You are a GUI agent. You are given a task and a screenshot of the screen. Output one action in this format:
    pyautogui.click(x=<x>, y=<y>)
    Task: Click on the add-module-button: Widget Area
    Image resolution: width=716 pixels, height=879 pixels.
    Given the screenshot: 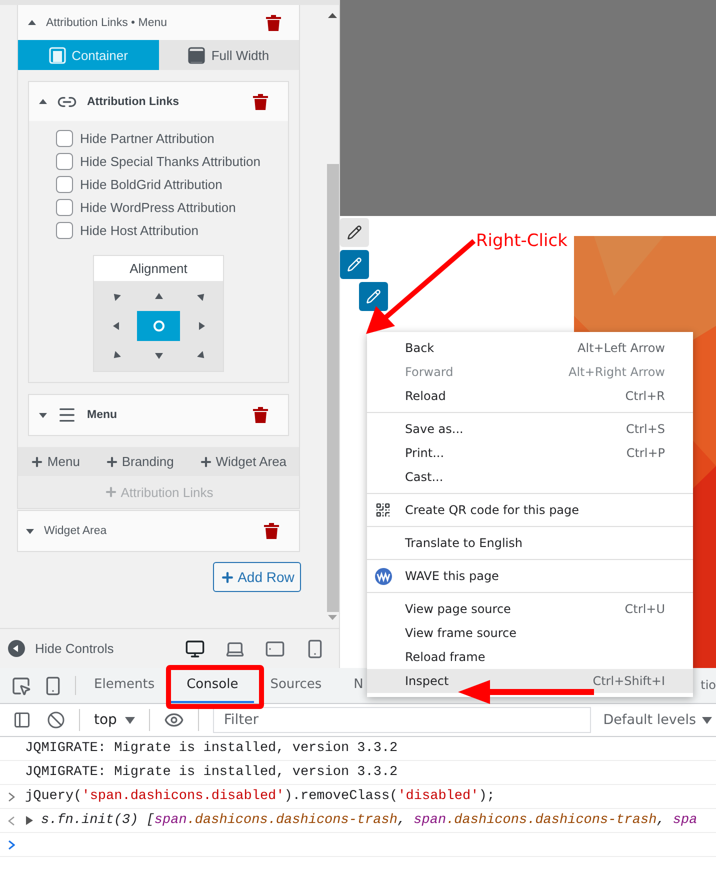 What is the action you would take?
    pyautogui.click(x=242, y=461)
    